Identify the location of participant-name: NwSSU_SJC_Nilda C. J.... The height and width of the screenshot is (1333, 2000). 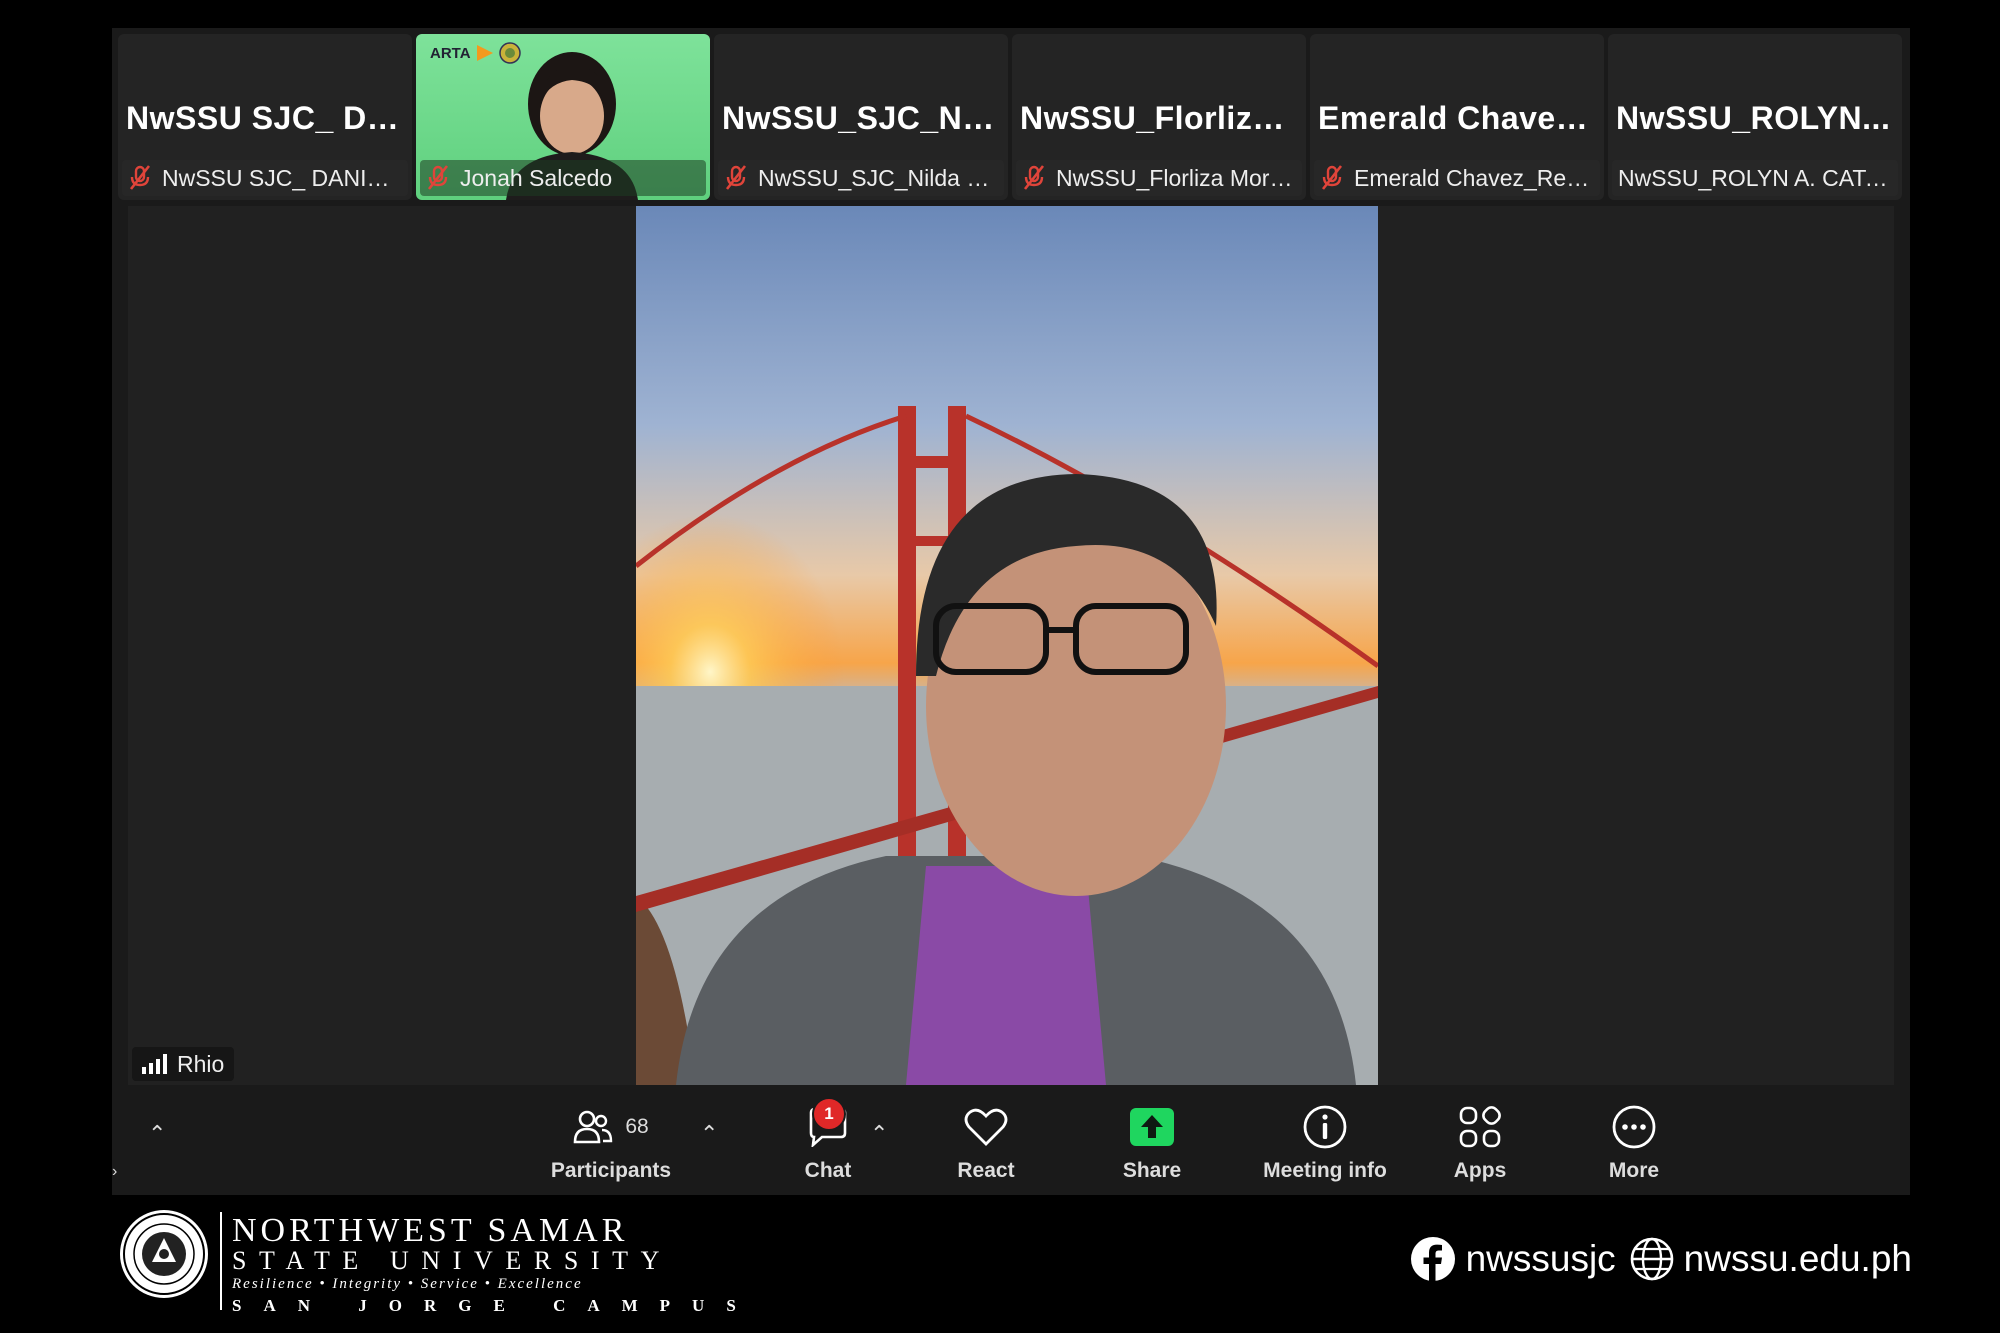
(878, 177).